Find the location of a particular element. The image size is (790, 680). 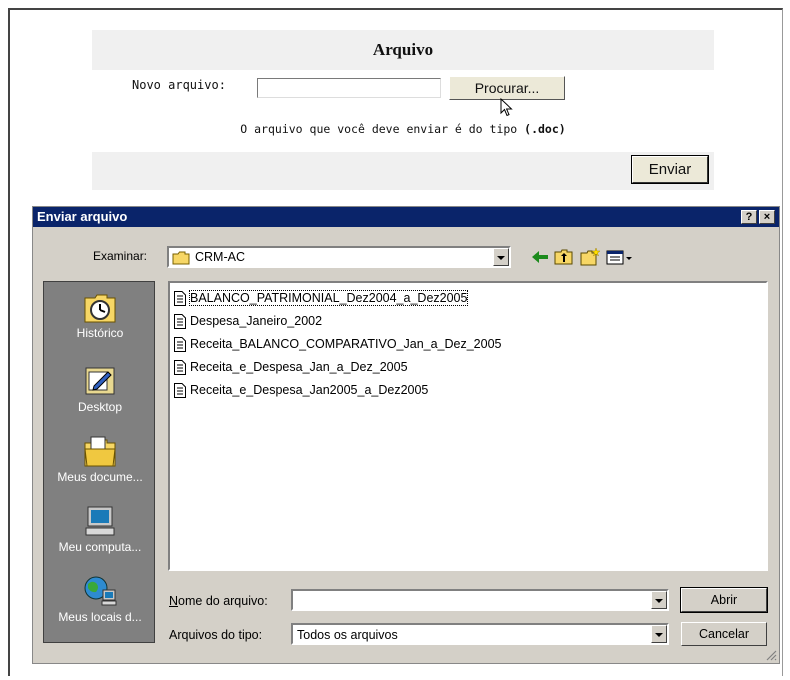

hint-file-type: (.doc) is located at coordinates (545, 129).